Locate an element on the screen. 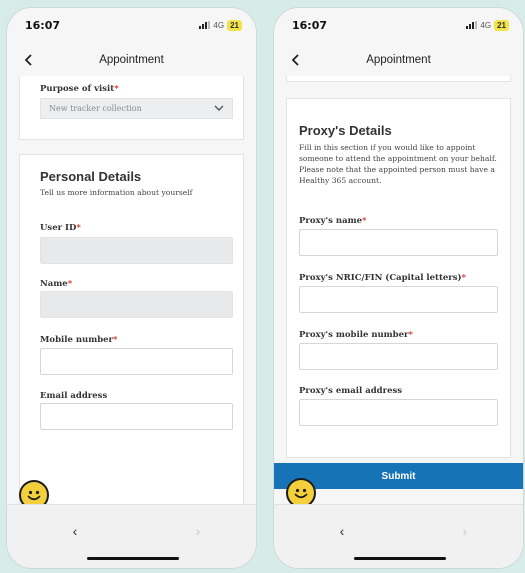  proxy-mobile-field is located at coordinates (398, 356).